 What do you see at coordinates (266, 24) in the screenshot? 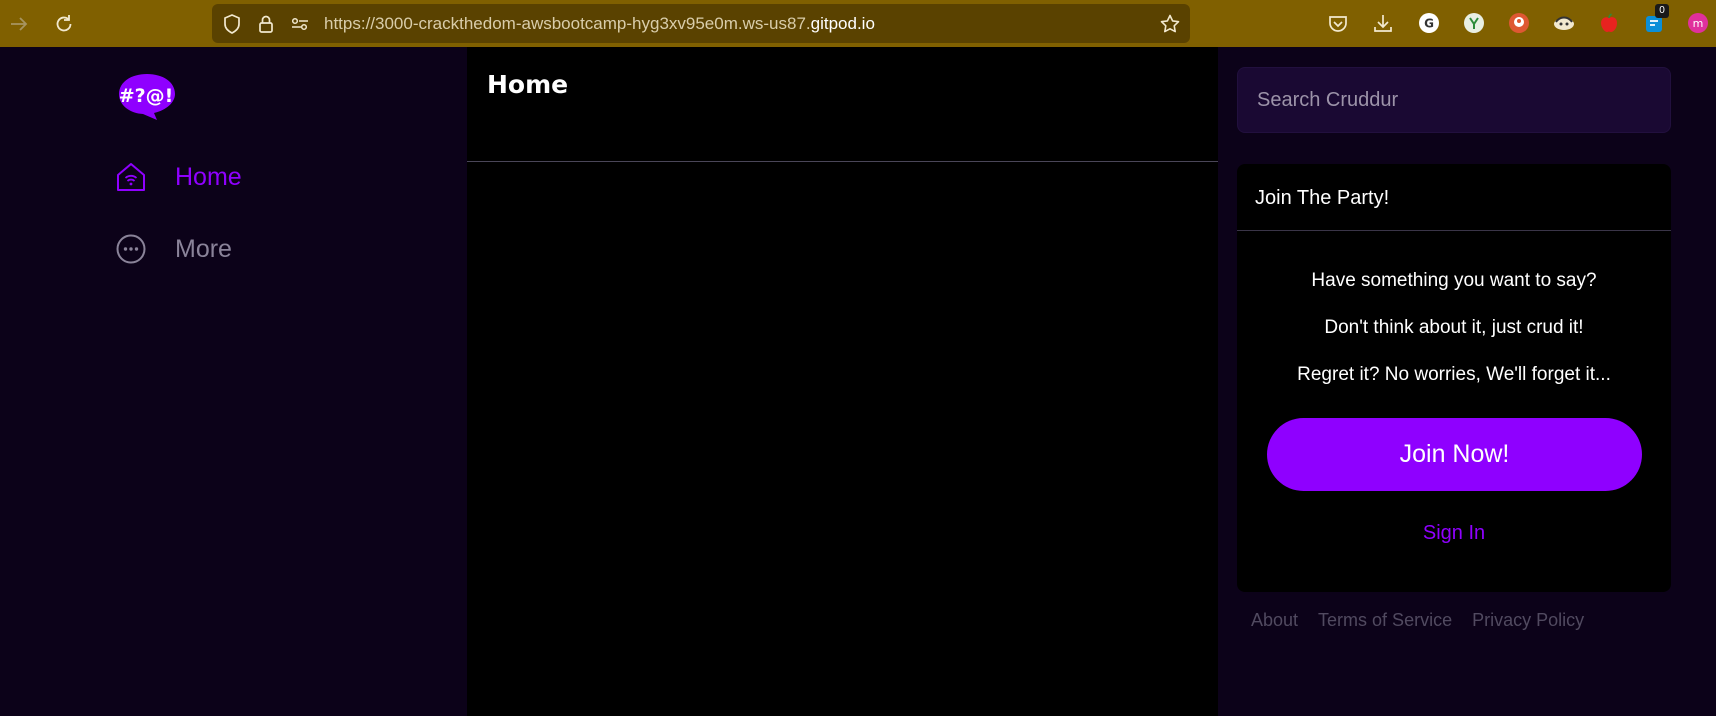
I see `lock-icon` at bounding box center [266, 24].